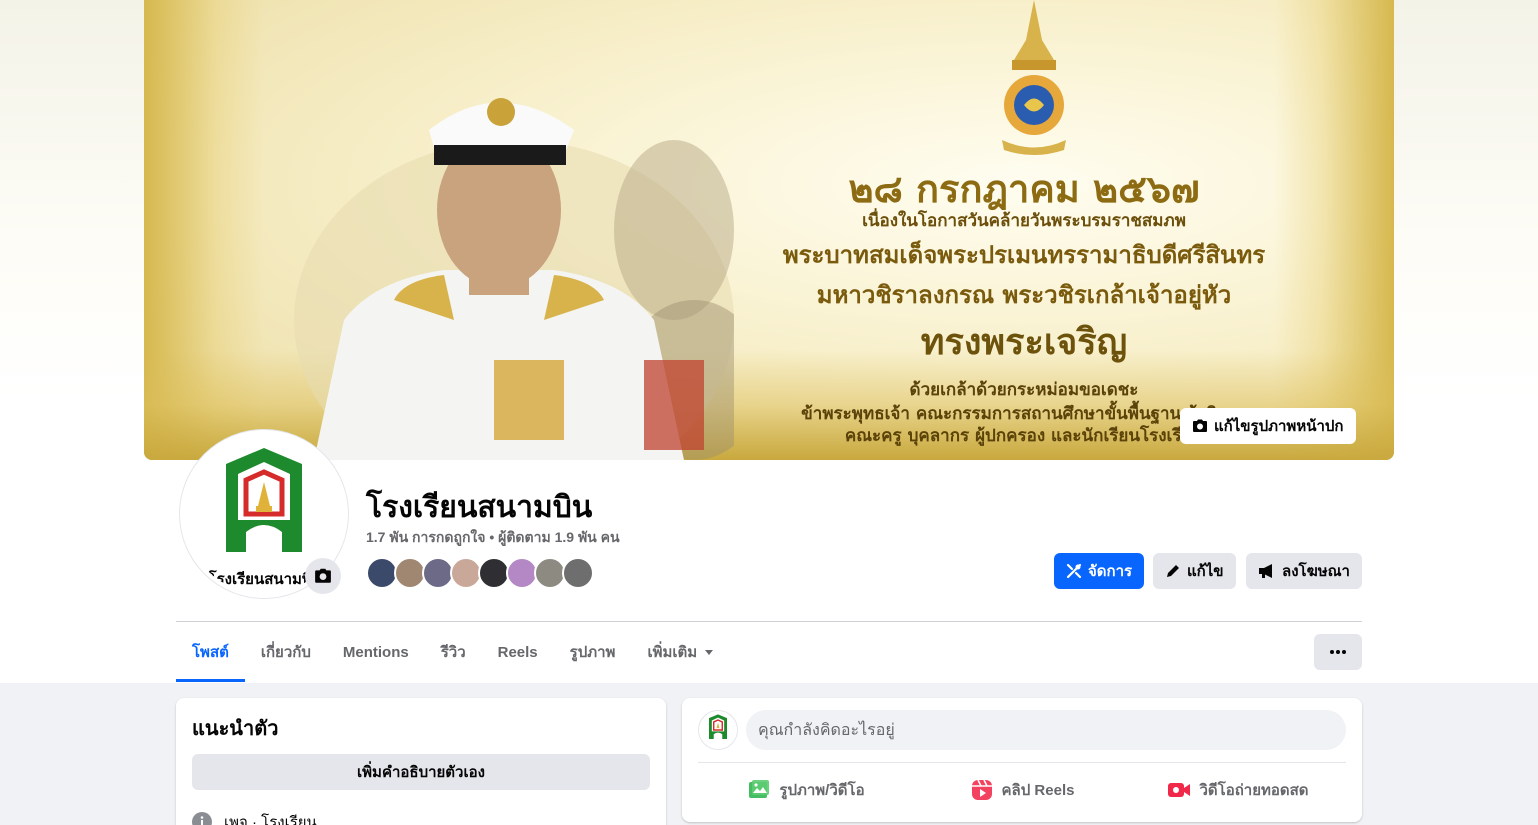 The width and height of the screenshot is (1538, 825). Describe the element at coordinates (1024, 255) in the screenshot. I see `cover-line-2: พระบาทสมเด็จพระปรเมนทรรามาธิบดีศรีสินทร` at that location.